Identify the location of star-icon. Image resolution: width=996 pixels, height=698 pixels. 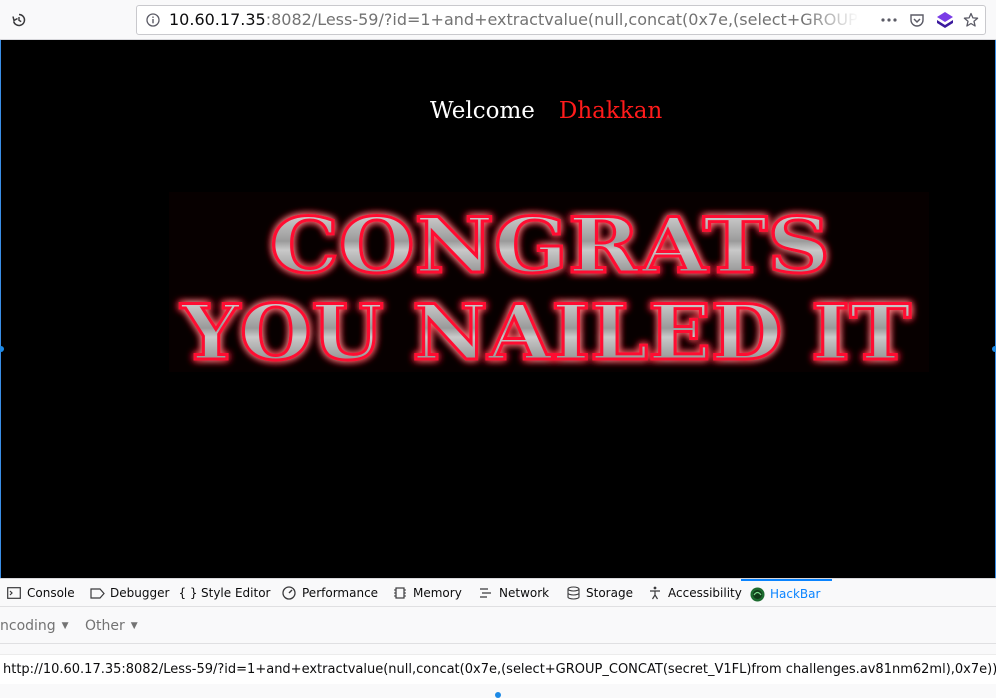
(971, 20).